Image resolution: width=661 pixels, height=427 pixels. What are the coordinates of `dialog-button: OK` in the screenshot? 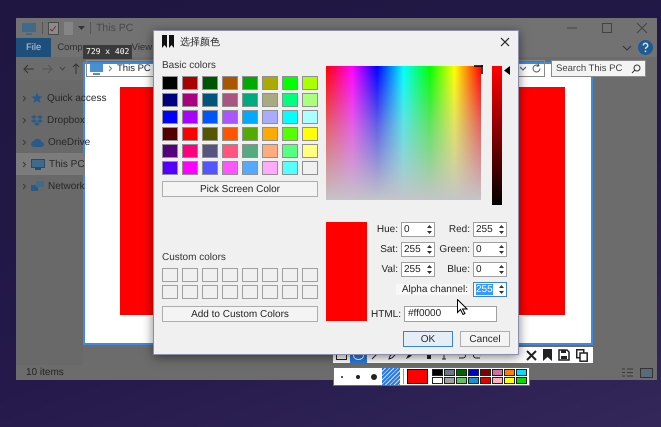 It's located at (428, 339).